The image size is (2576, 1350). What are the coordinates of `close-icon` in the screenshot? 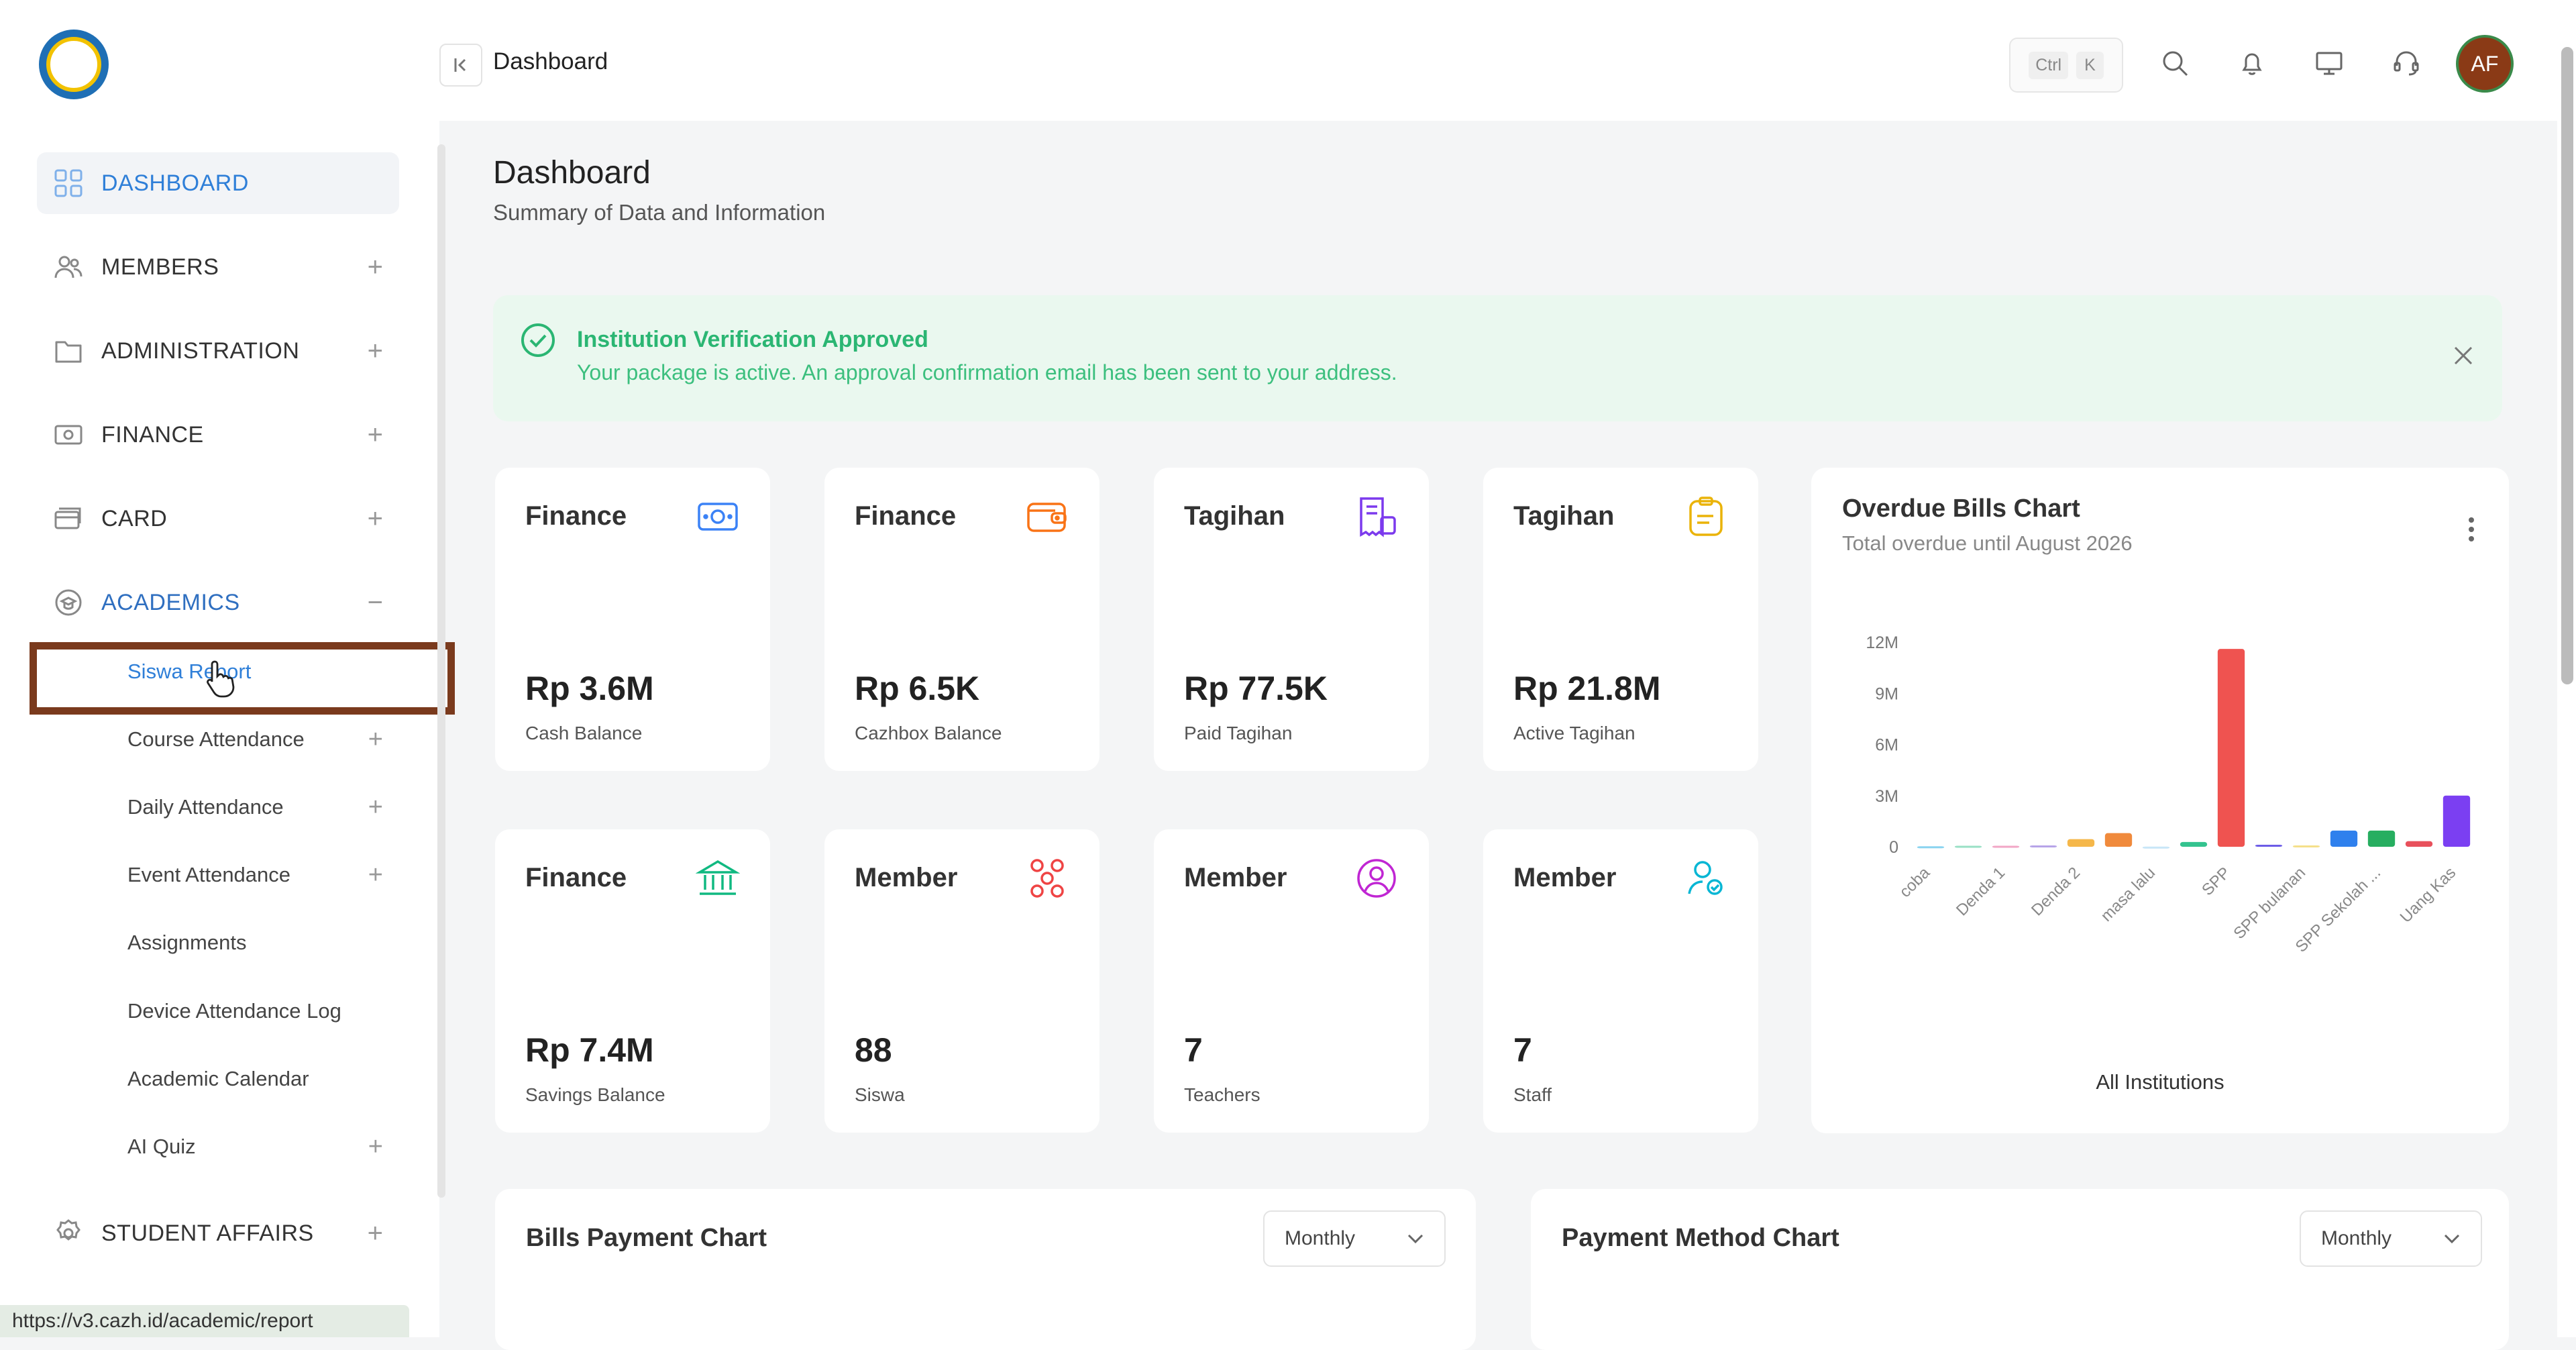 It's located at (2463, 355).